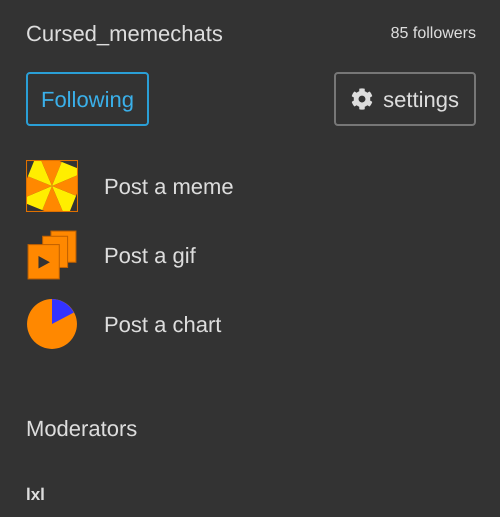 The width and height of the screenshot is (500, 517). What do you see at coordinates (52, 255) in the screenshot?
I see `stacked-frames-icon` at bounding box center [52, 255].